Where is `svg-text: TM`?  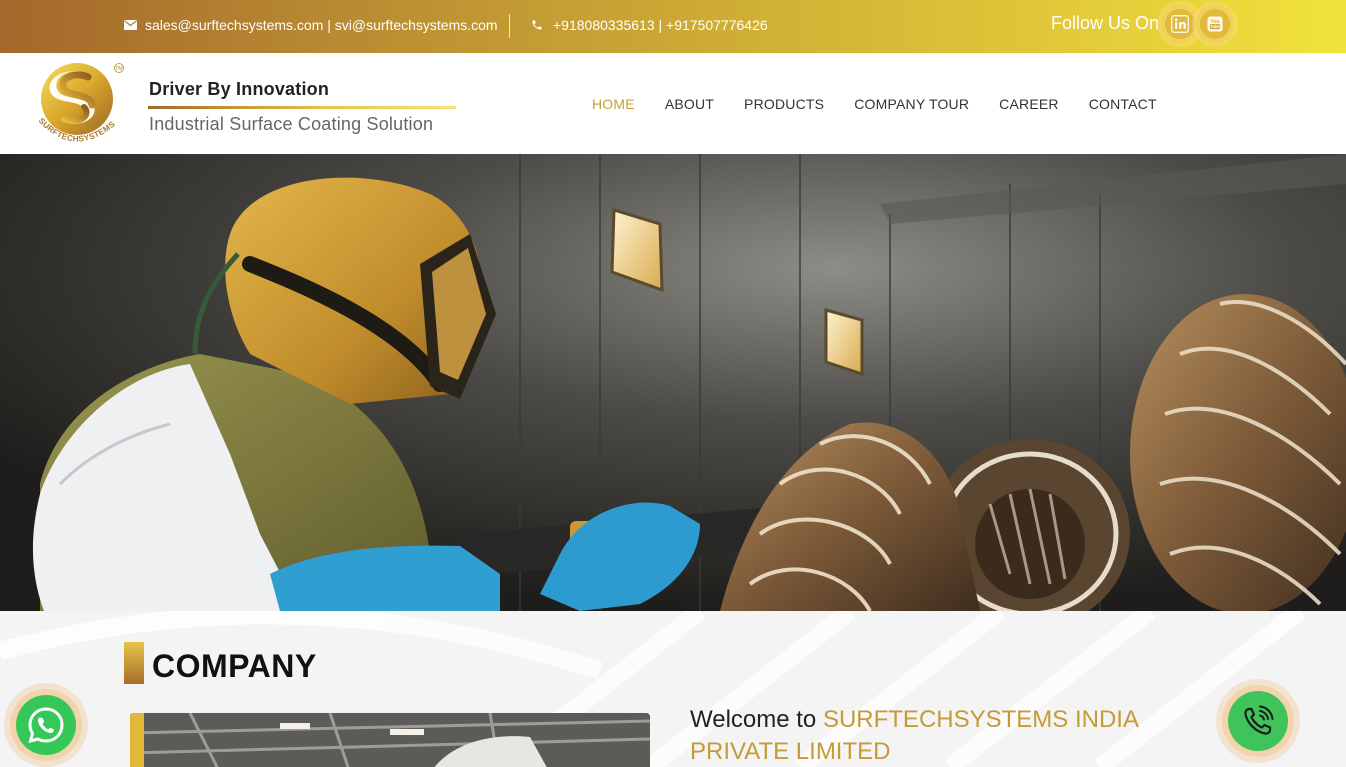 svg-text: TM is located at coordinates (118, 69).